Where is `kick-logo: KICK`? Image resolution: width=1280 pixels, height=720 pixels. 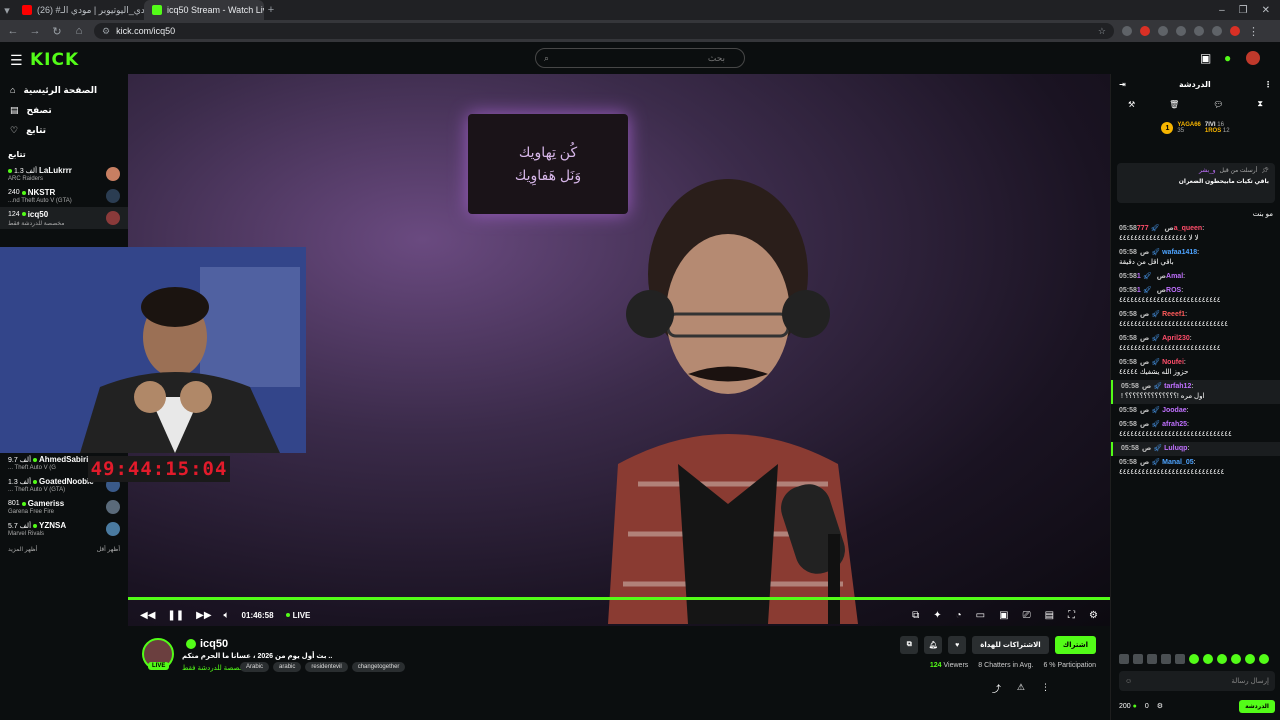 kick-logo: KICK is located at coordinates (54, 60).